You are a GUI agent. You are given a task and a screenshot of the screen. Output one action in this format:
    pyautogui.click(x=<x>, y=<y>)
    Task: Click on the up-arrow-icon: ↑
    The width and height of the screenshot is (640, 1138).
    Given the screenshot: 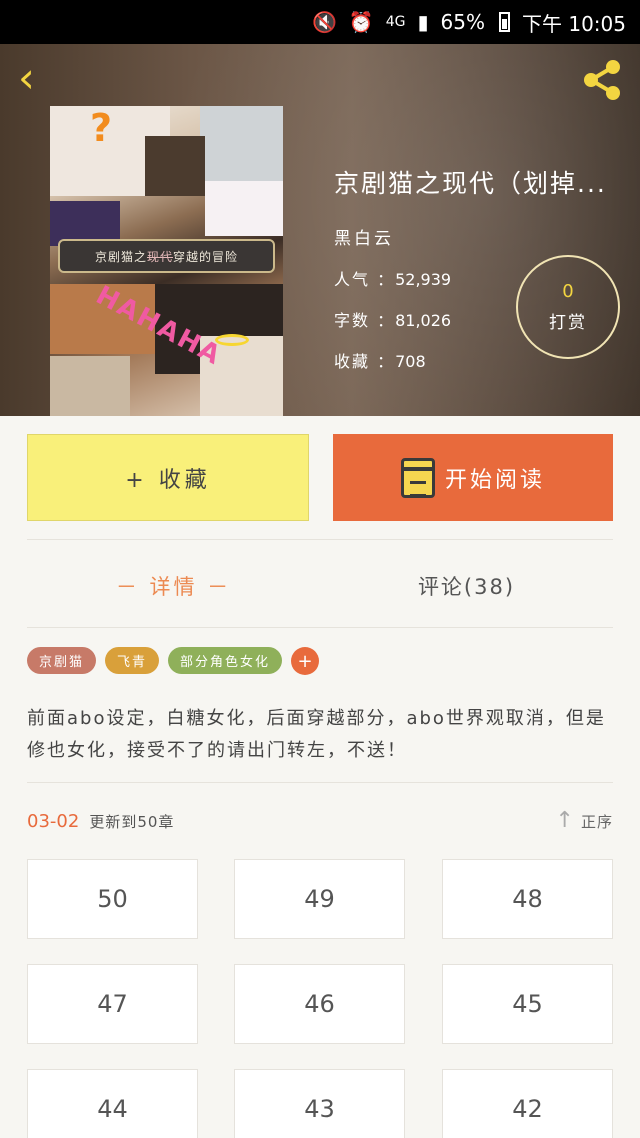 What is the action you would take?
    pyautogui.click(x=565, y=820)
    